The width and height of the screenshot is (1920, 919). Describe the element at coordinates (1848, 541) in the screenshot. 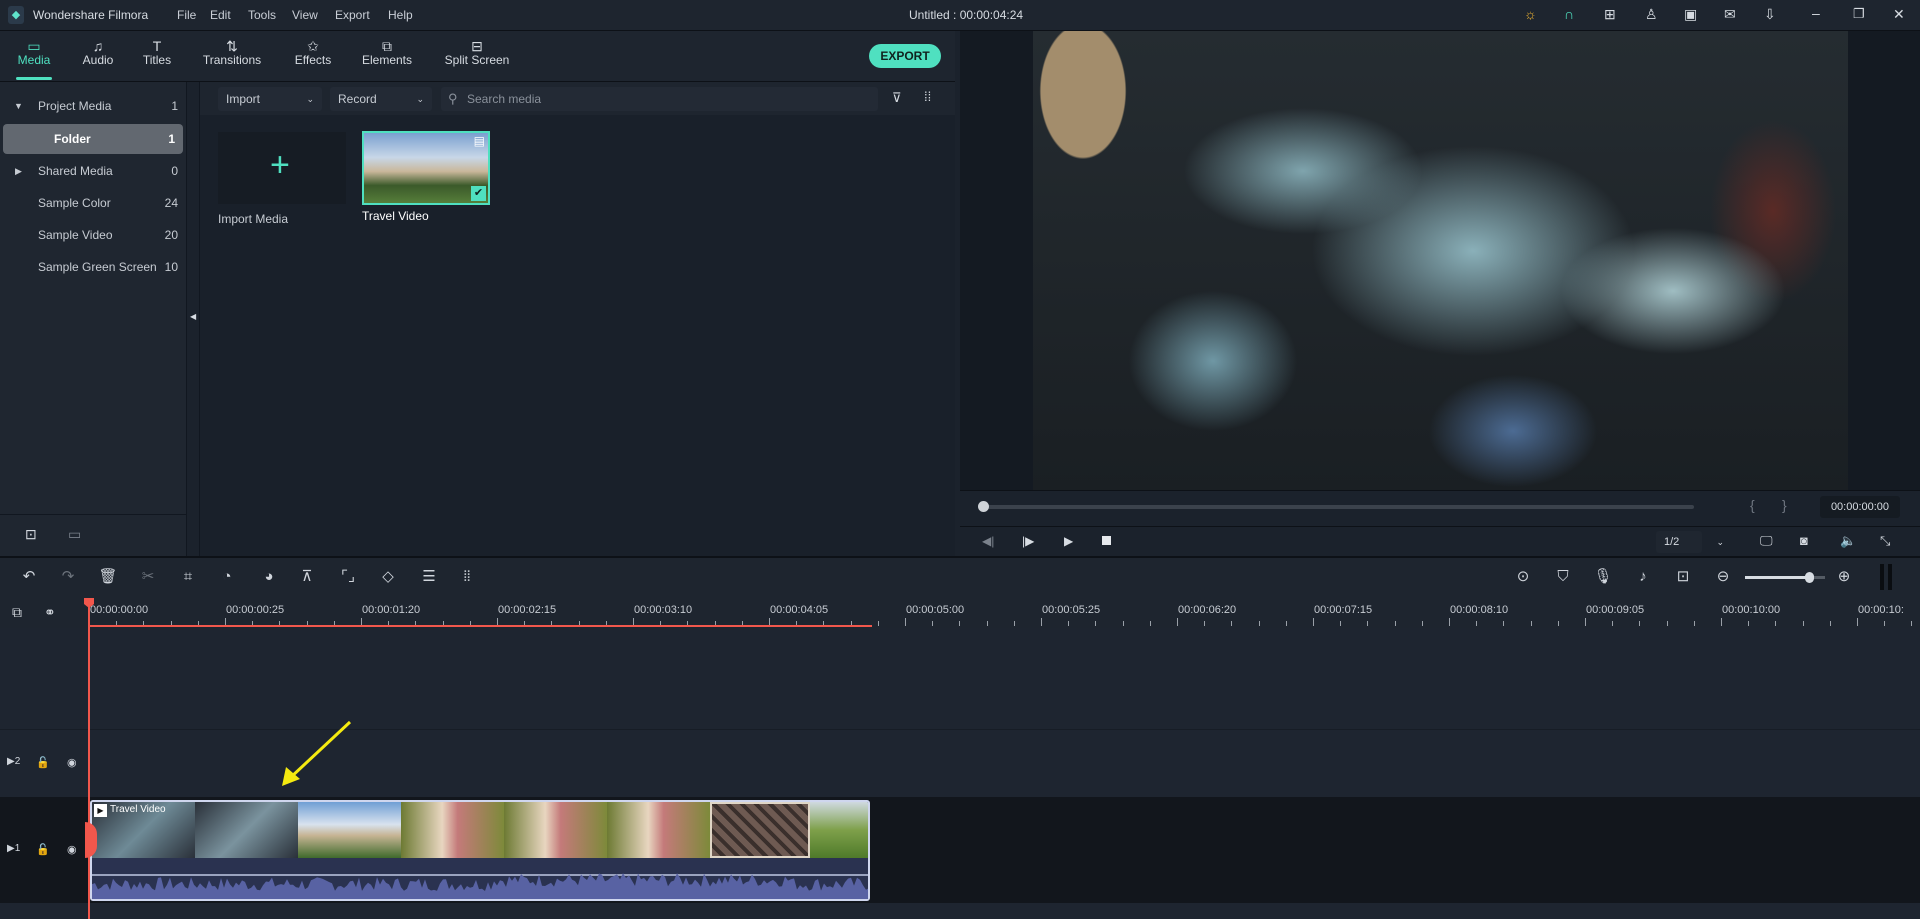

I see `volume-icon: 🔈` at that location.